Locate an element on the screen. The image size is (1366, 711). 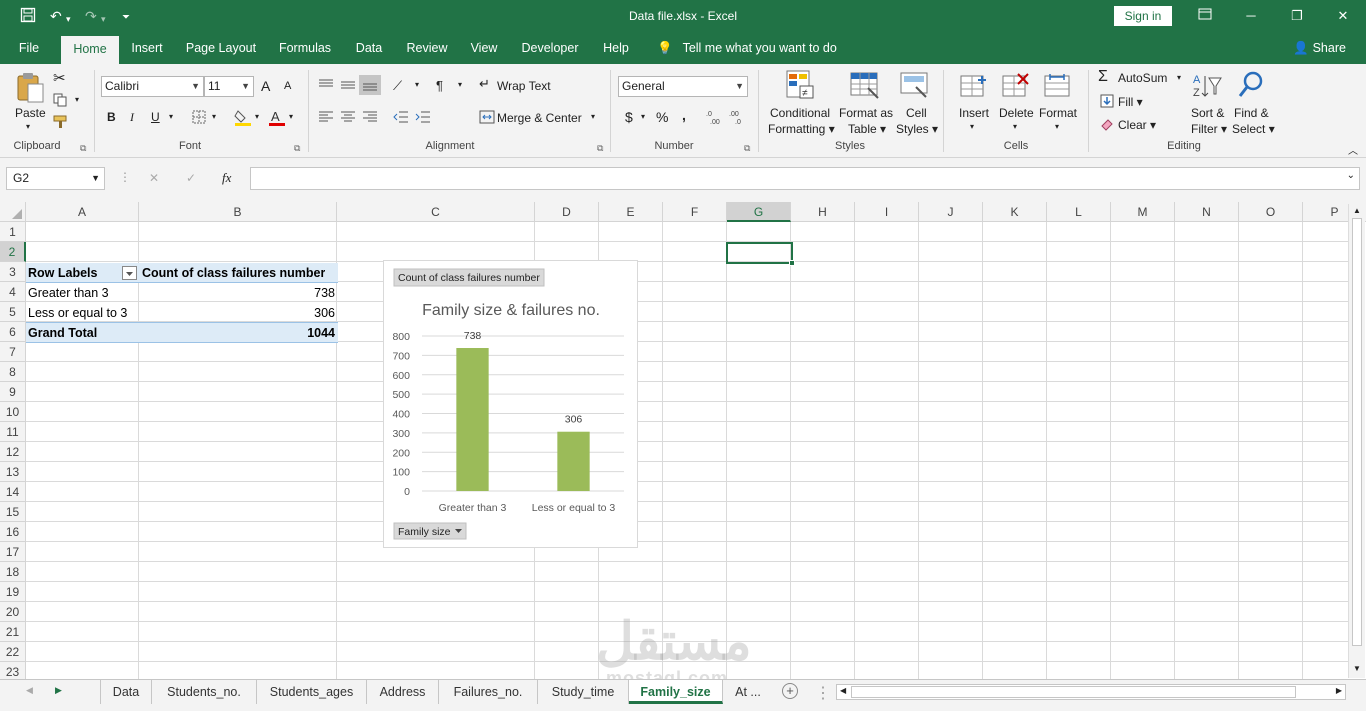
pivot-row-label: Greater than 3 is located at coordinates (68, 293).